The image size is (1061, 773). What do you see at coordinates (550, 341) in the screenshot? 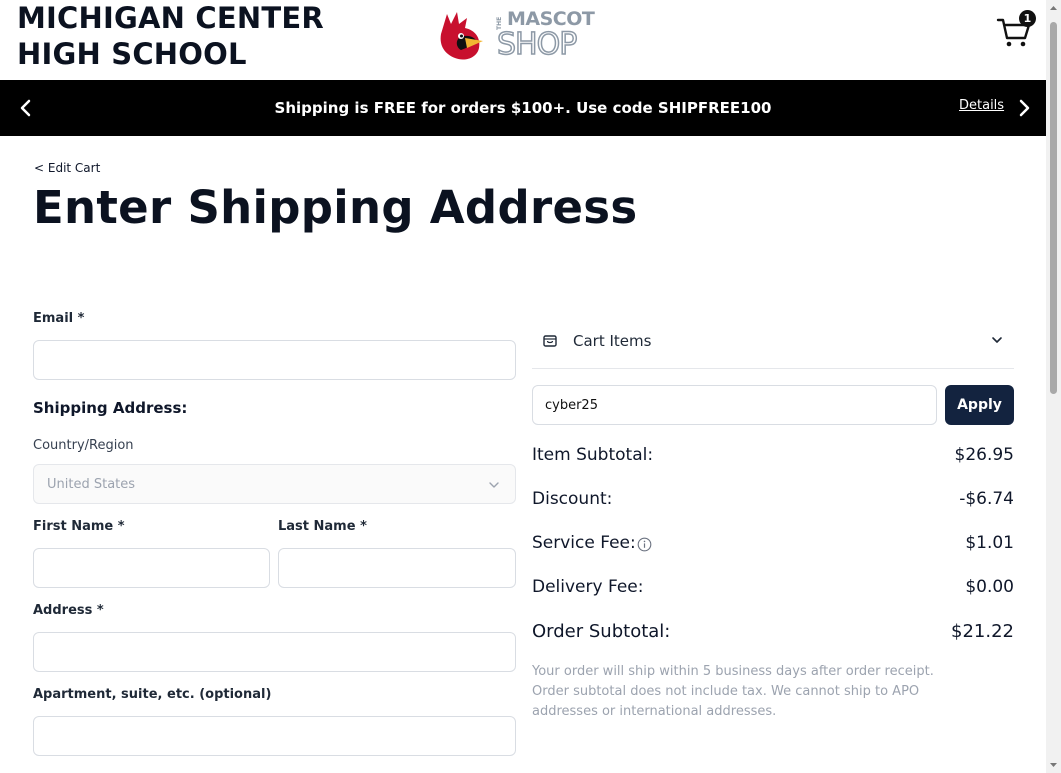
I see `shopping-bag-icon` at bounding box center [550, 341].